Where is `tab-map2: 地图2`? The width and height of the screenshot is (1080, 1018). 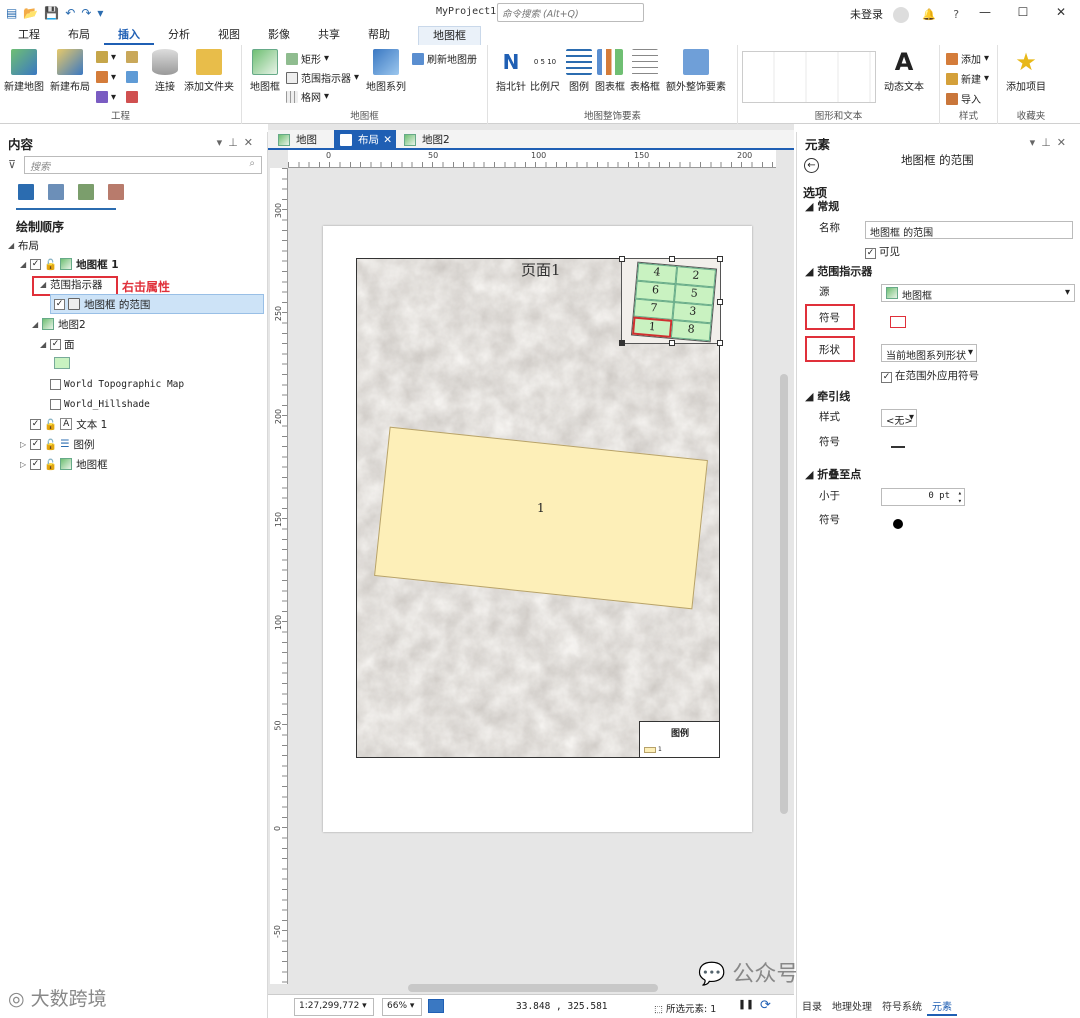
tab-map2: 地图2 is located at coordinates (427, 140).